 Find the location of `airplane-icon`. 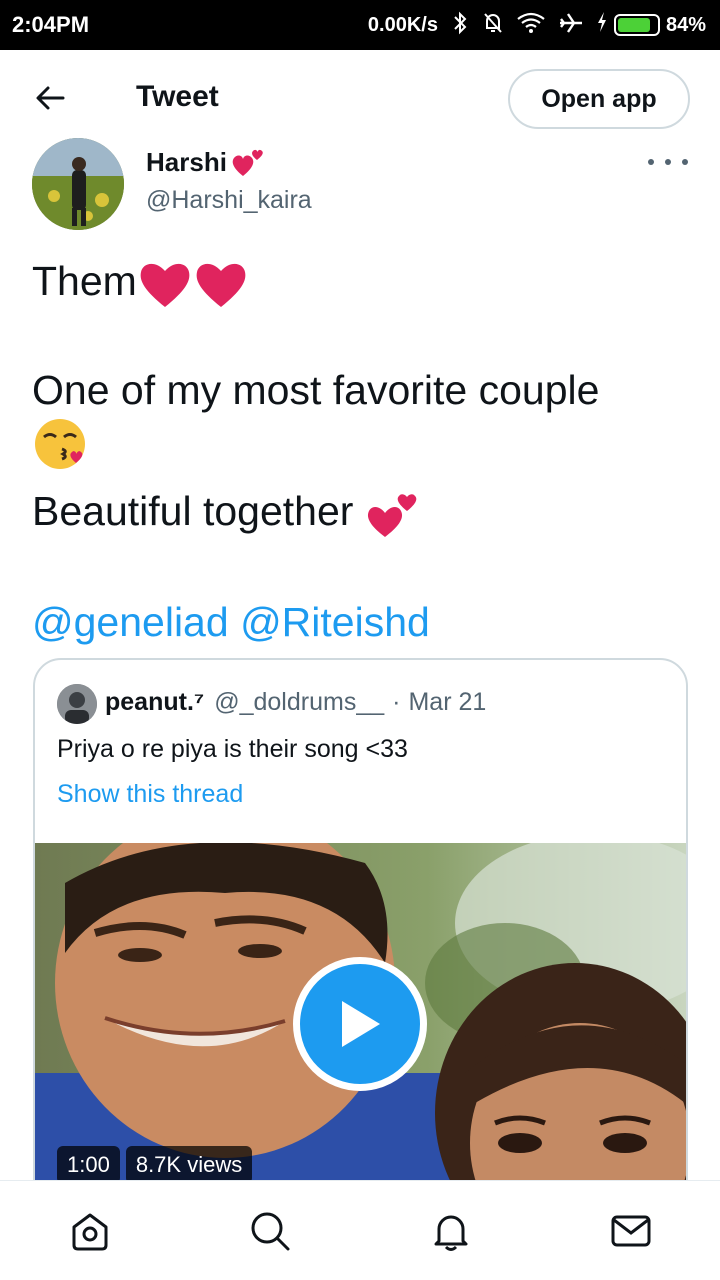

airplane-icon is located at coordinates (571, 25).